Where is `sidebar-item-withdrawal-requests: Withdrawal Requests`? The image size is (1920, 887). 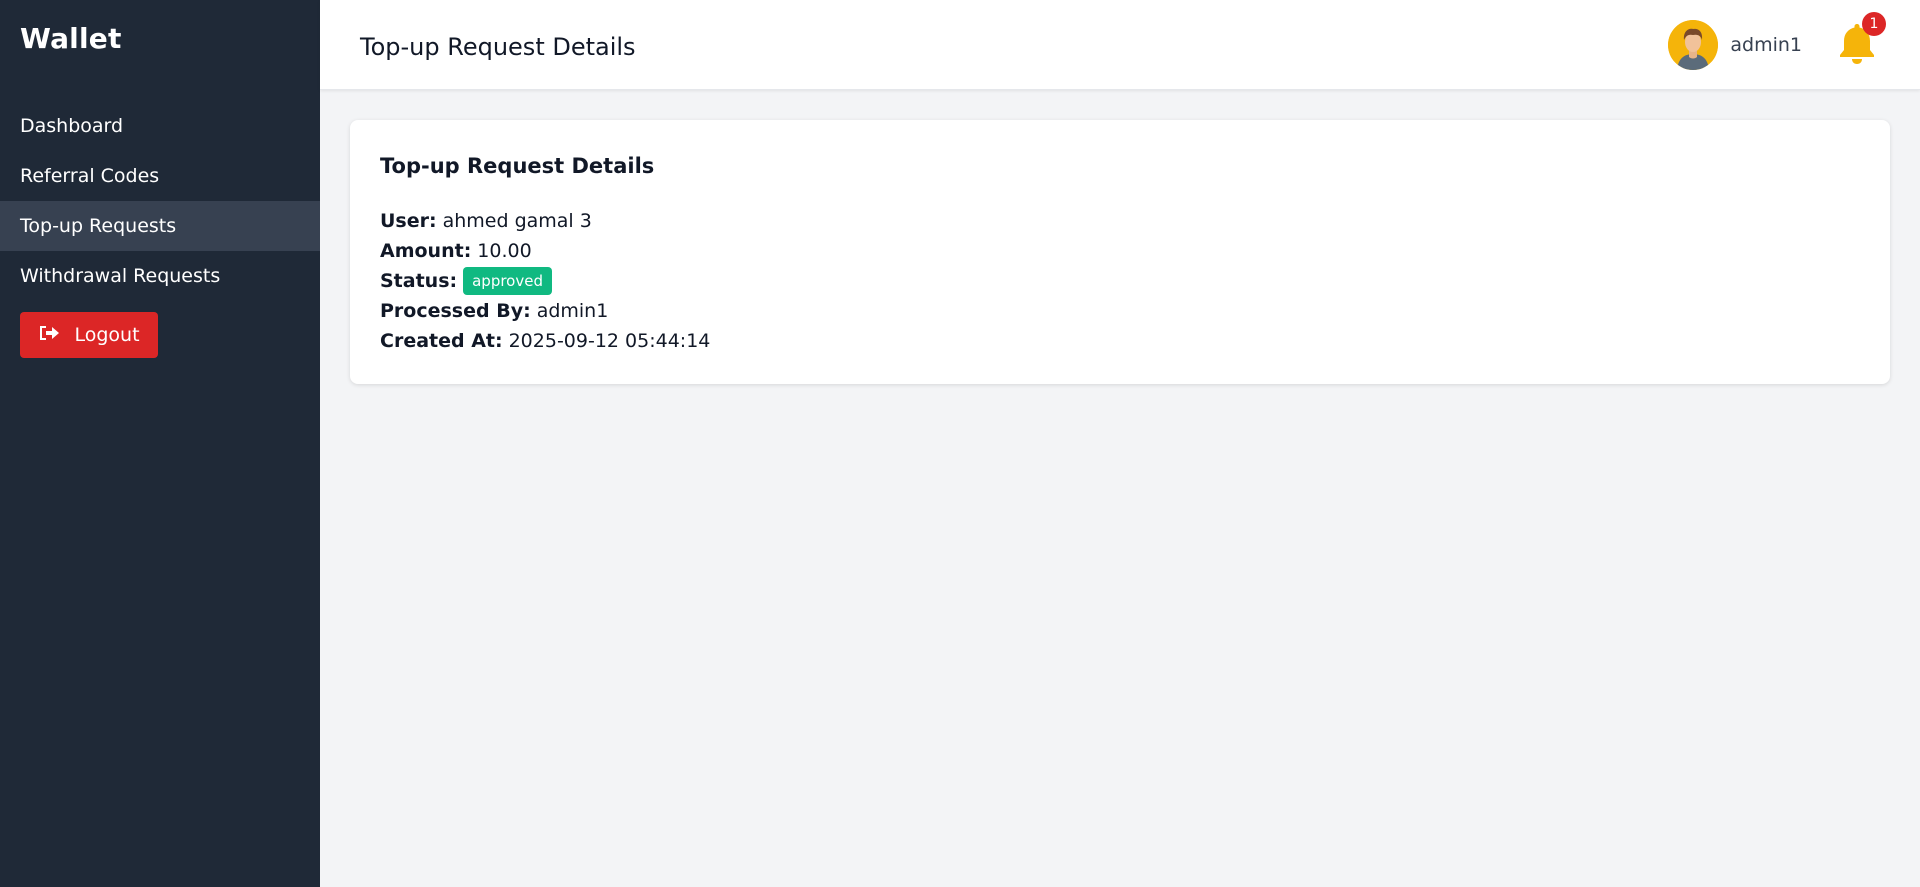 sidebar-item-withdrawal-requests: Withdrawal Requests is located at coordinates (160, 276).